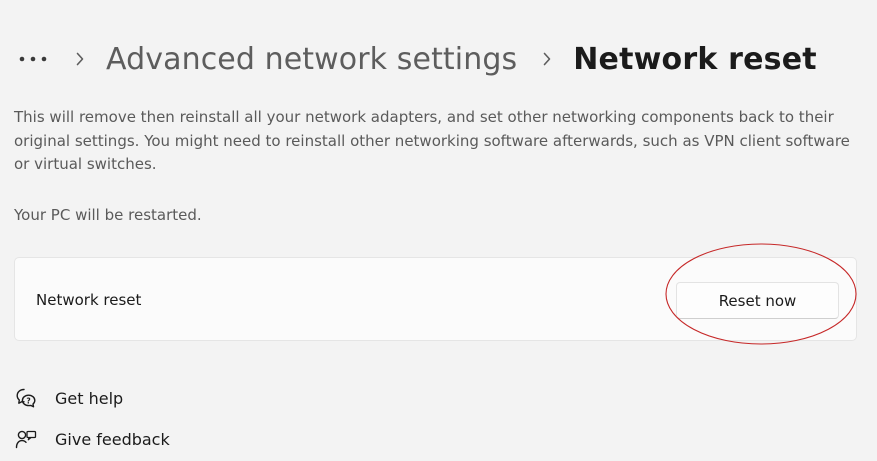 Image resolution: width=877 pixels, height=461 pixels. I want to click on breadcrumb: Advanced network settings Network reset, so click(417, 59).